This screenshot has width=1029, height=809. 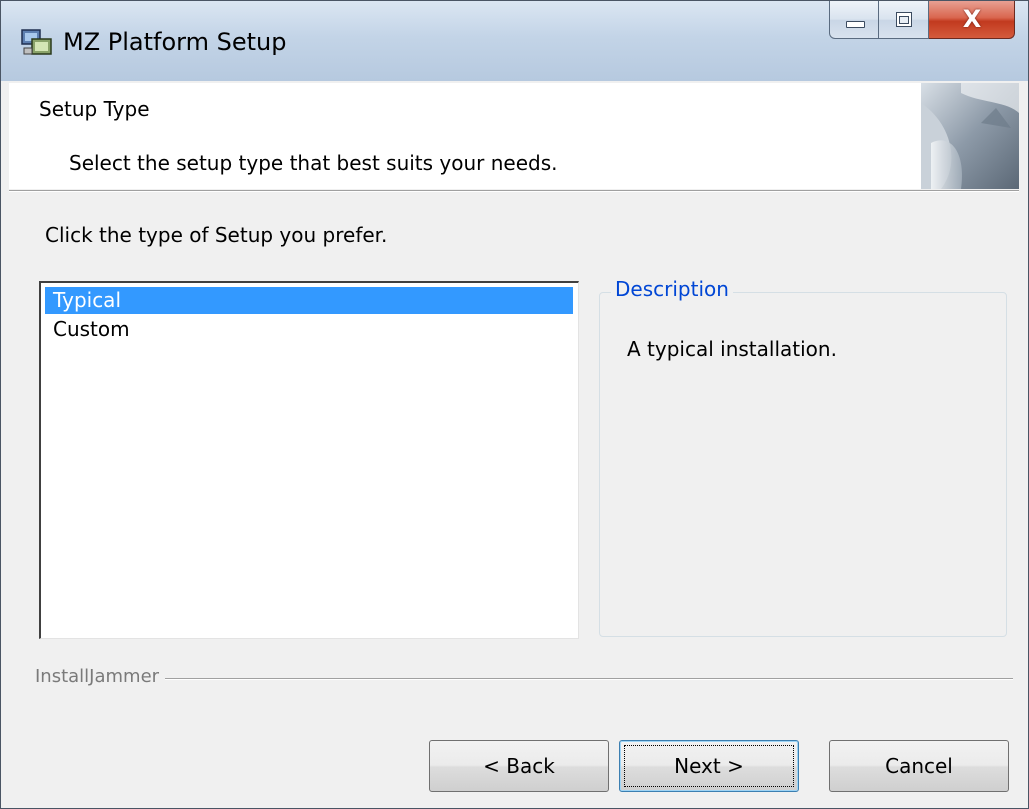 What do you see at coordinates (519, 766) in the screenshot?
I see `back-button: < Back` at bounding box center [519, 766].